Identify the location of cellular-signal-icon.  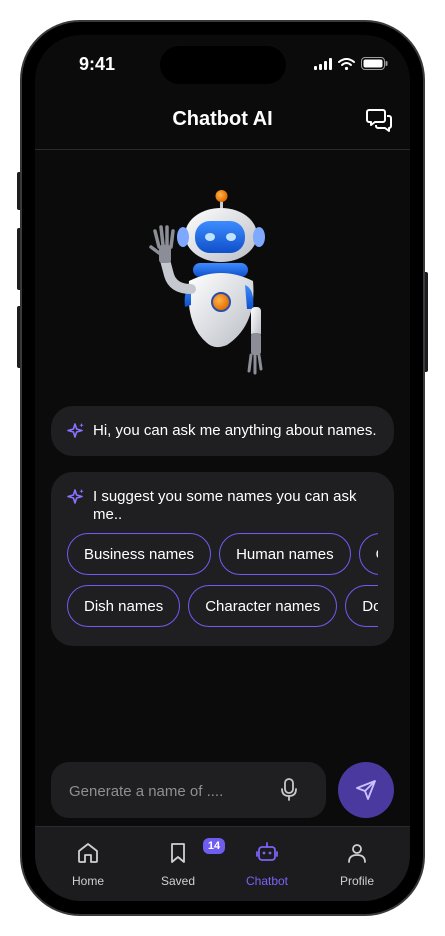
(323, 63).